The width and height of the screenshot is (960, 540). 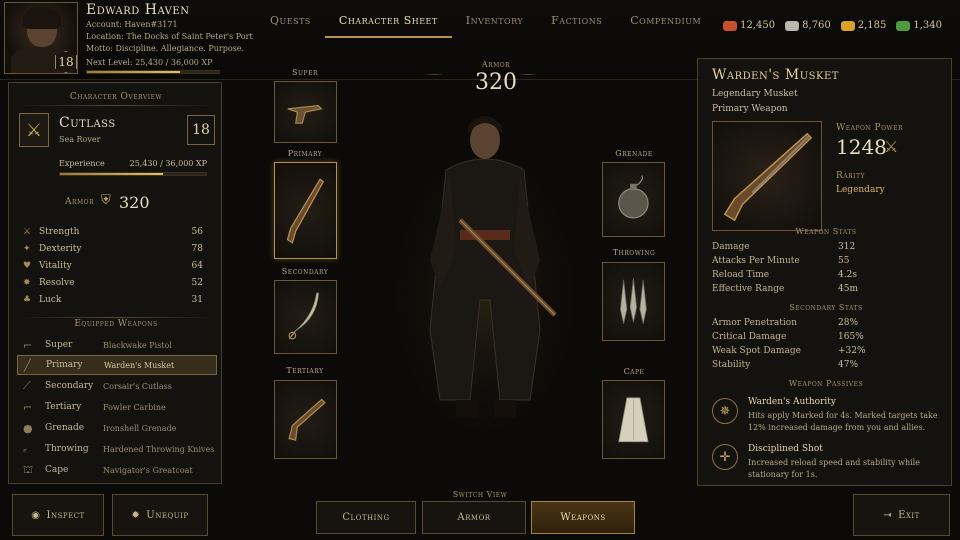 What do you see at coordinates (870, 128) in the screenshot?
I see `weapon-power-label: Weapon Power` at bounding box center [870, 128].